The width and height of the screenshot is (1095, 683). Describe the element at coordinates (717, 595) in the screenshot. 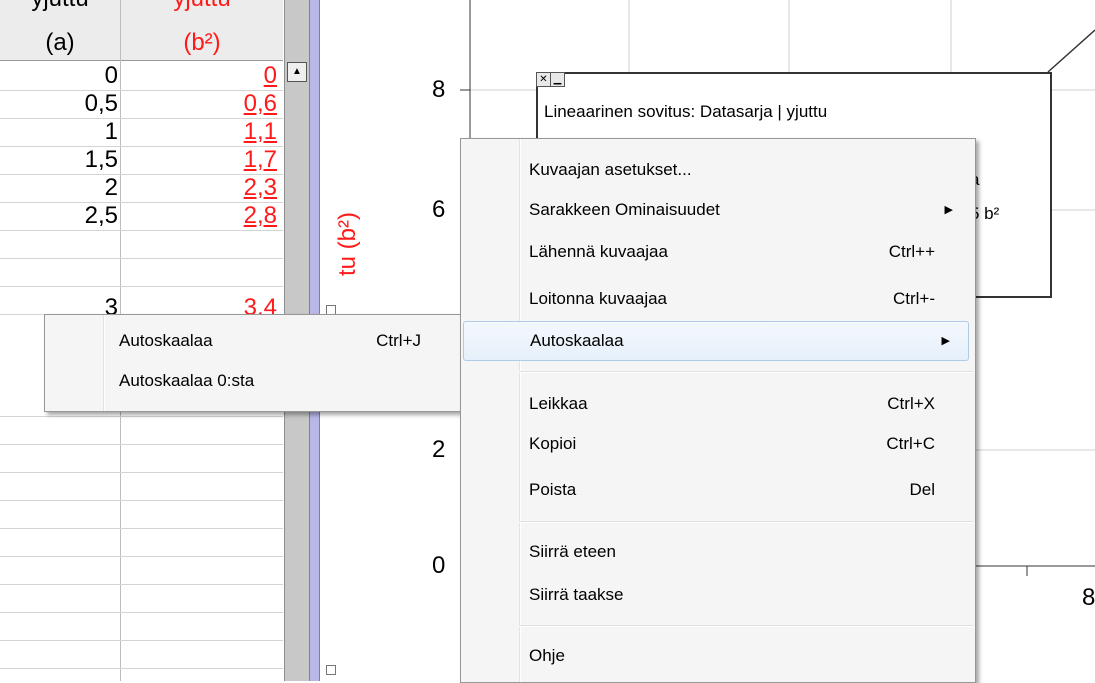

I see `menu-item-send-backward: Siirrä taakse` at that location.